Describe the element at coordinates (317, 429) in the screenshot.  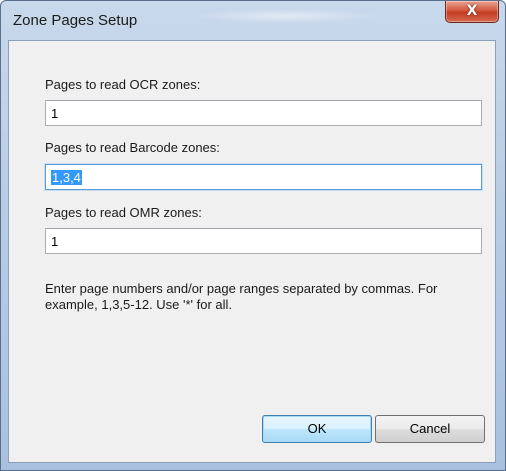
I see `ok-button: OK` at that location.